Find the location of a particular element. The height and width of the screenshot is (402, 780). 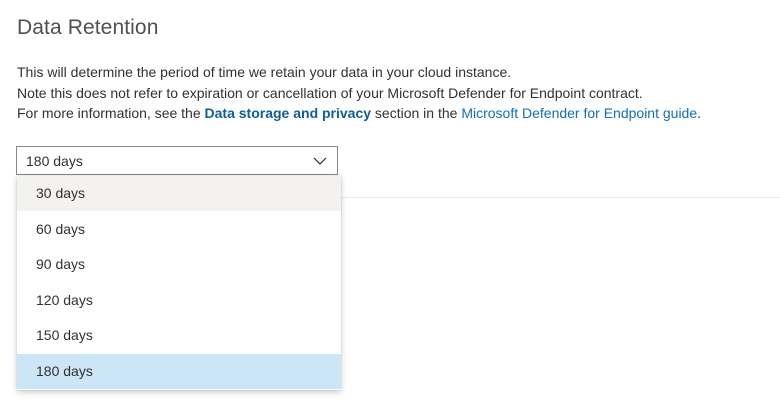

page-title: Data Retention is located at coordinates (88, 27).